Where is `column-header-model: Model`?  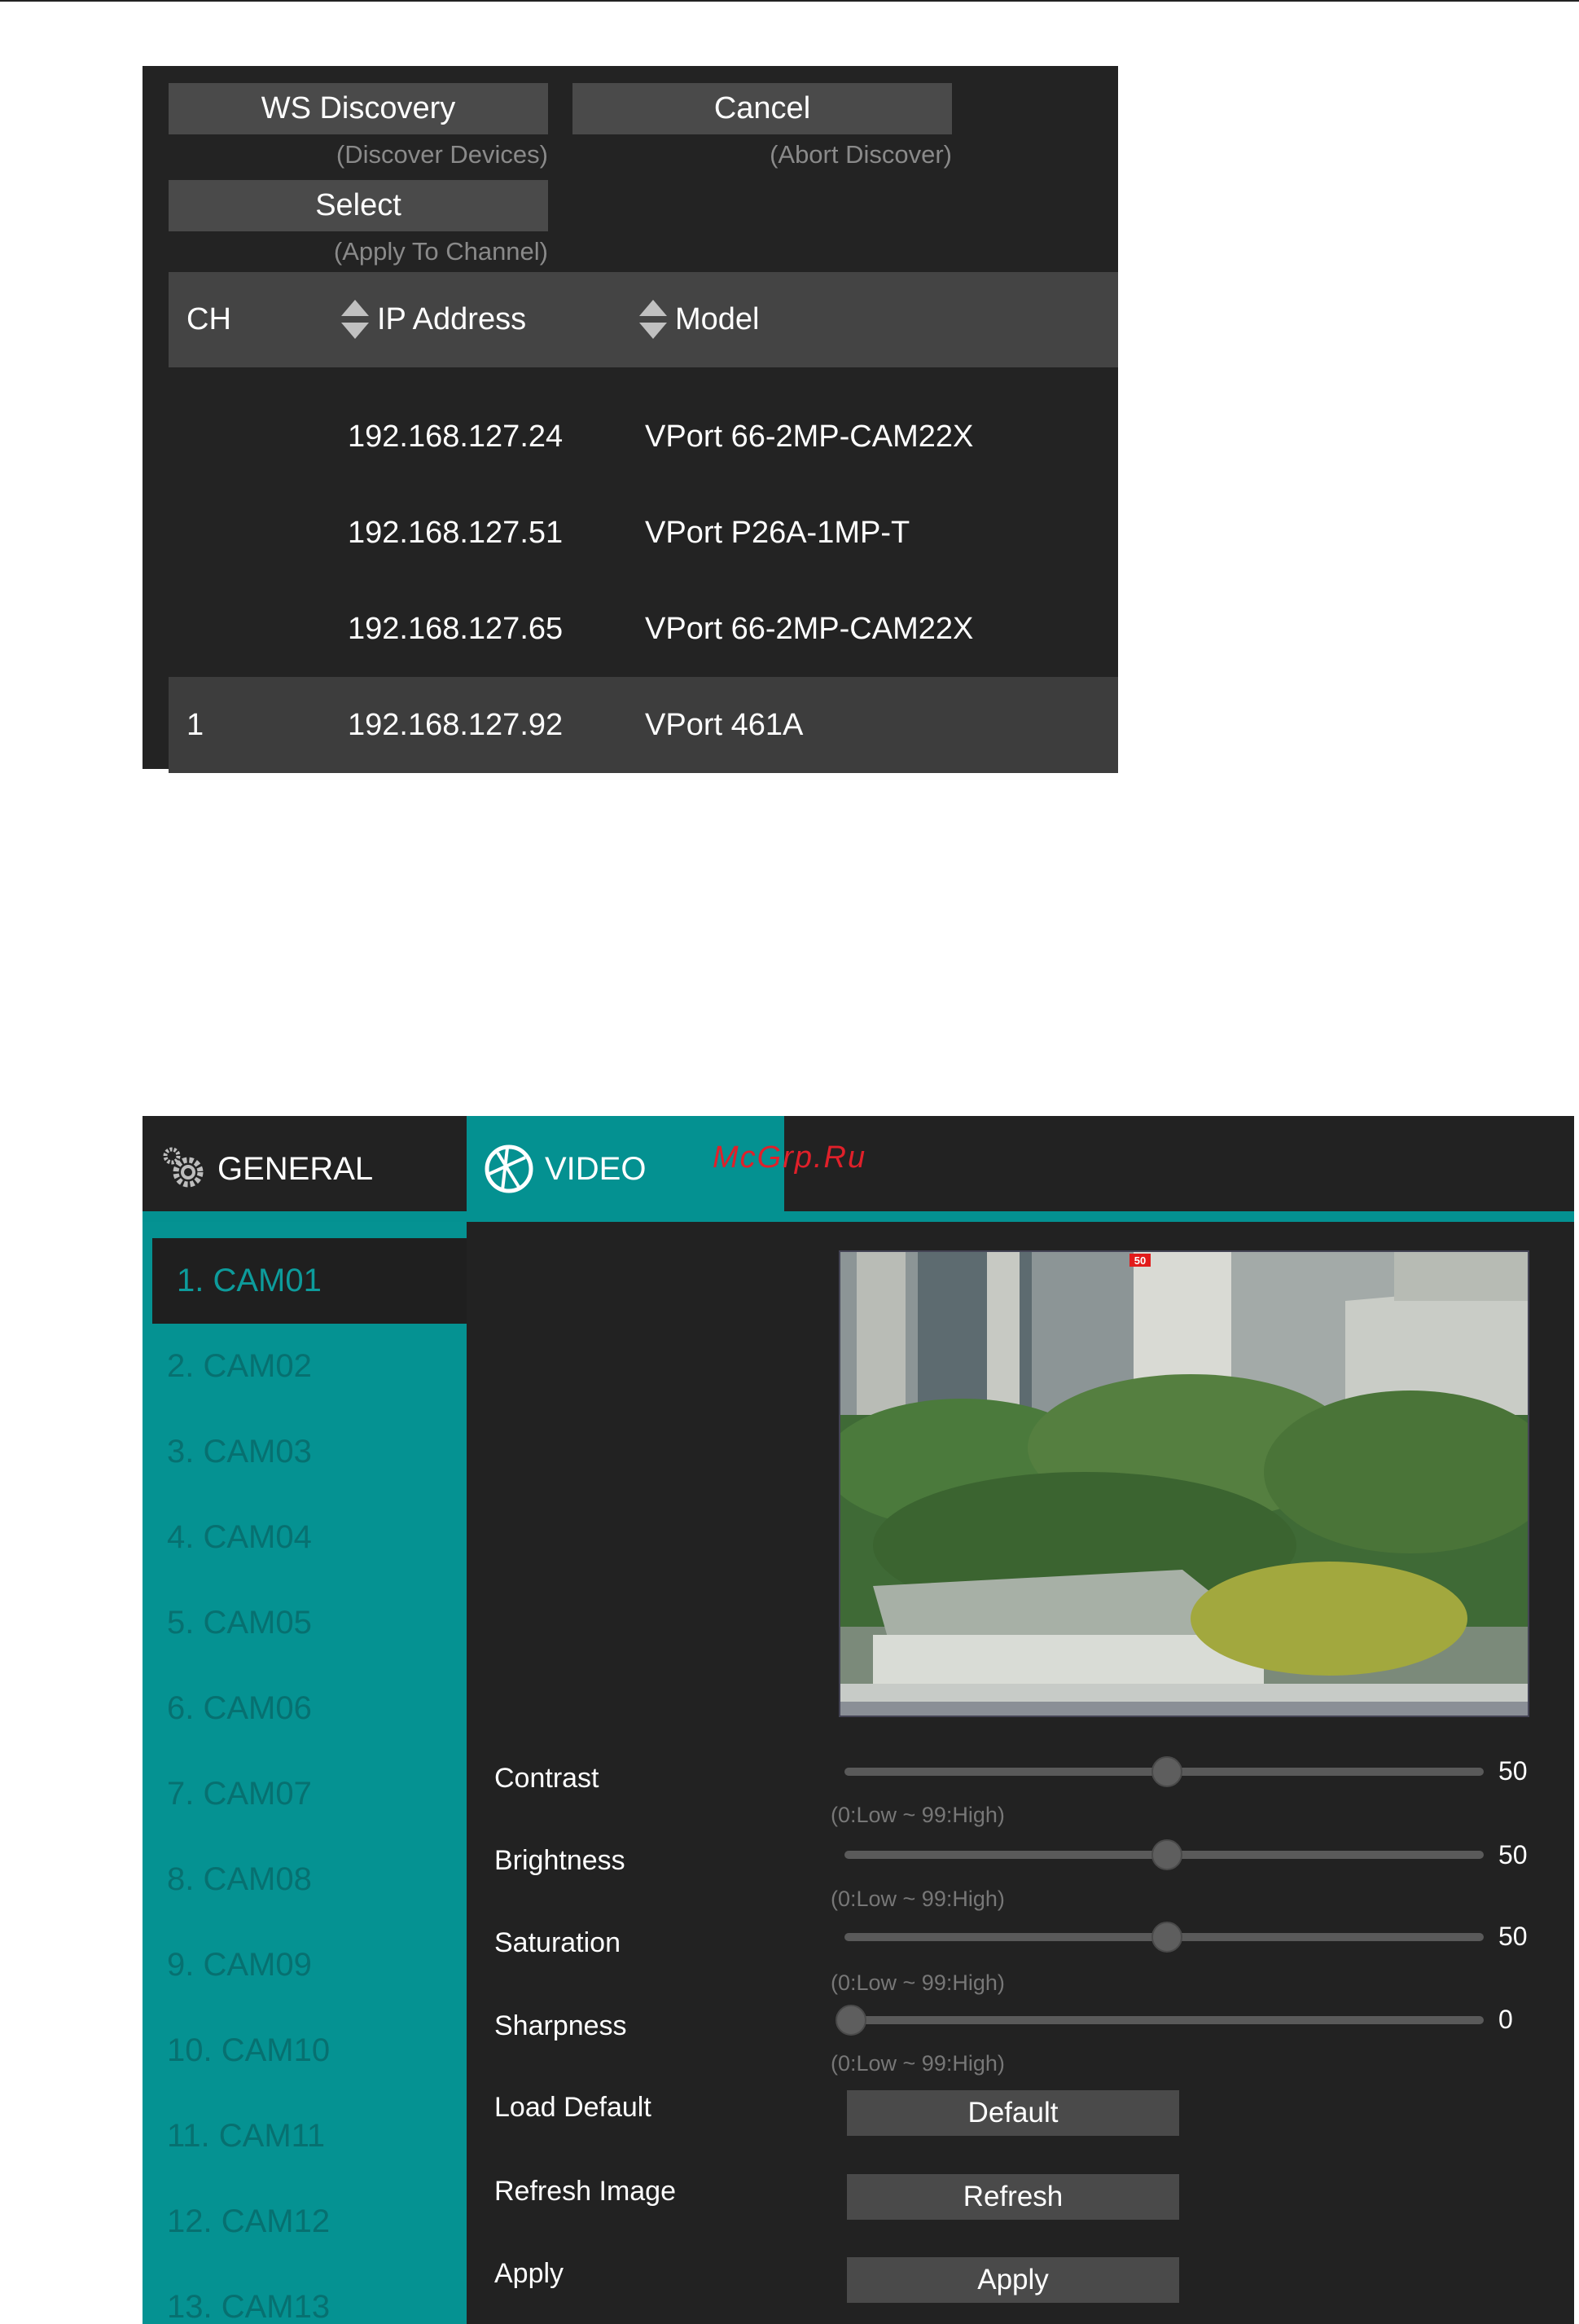
column-header-model: Model is located at coordinates (699, 319).